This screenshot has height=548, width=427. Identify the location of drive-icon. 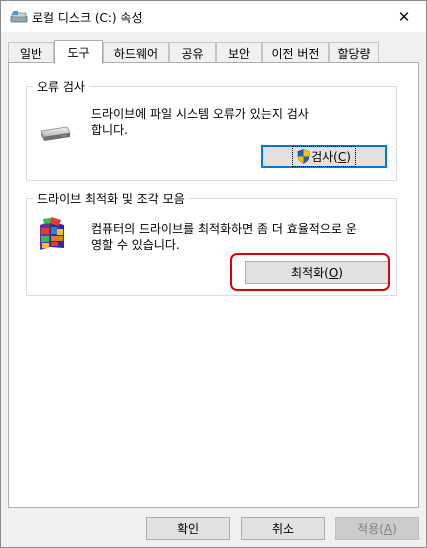
(55, 133).